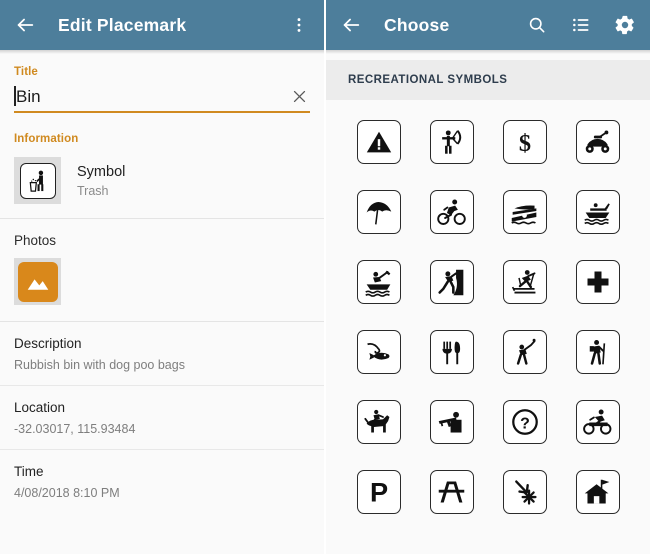 This screenshot has height=554, width=650. I want to click on symbol-item-hiking, so click(597, 352).